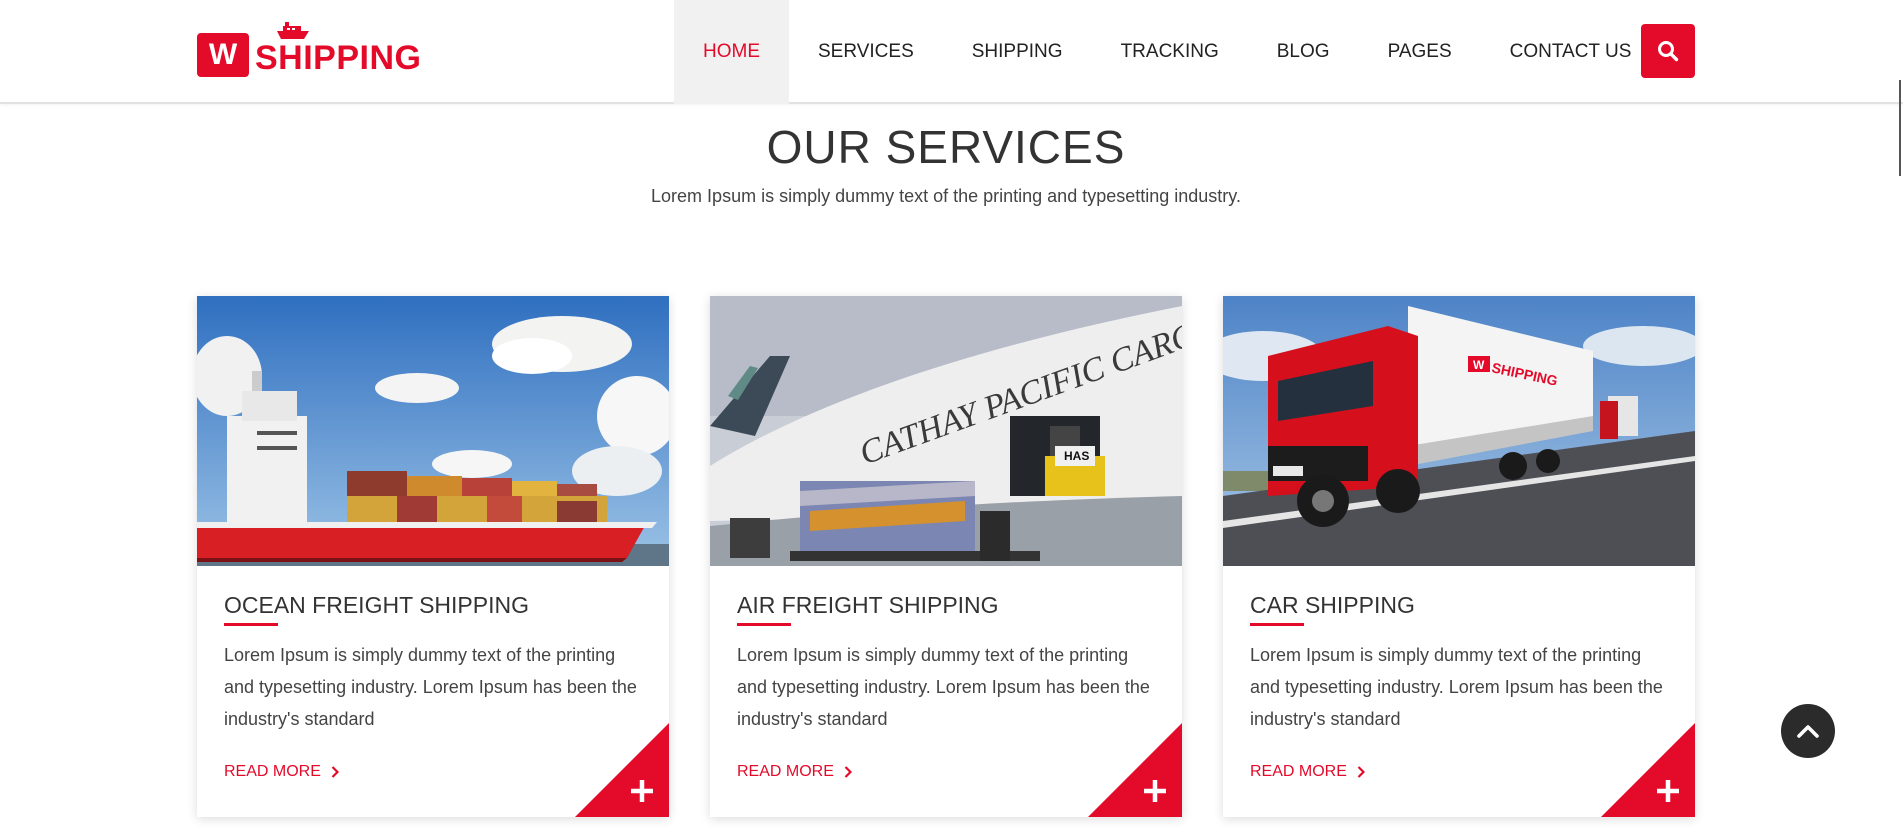 Image resolution: width=1903 pixels, height=828 pixels. I want to click on card-title: CAR SHIPPING, so click(1332, 605).